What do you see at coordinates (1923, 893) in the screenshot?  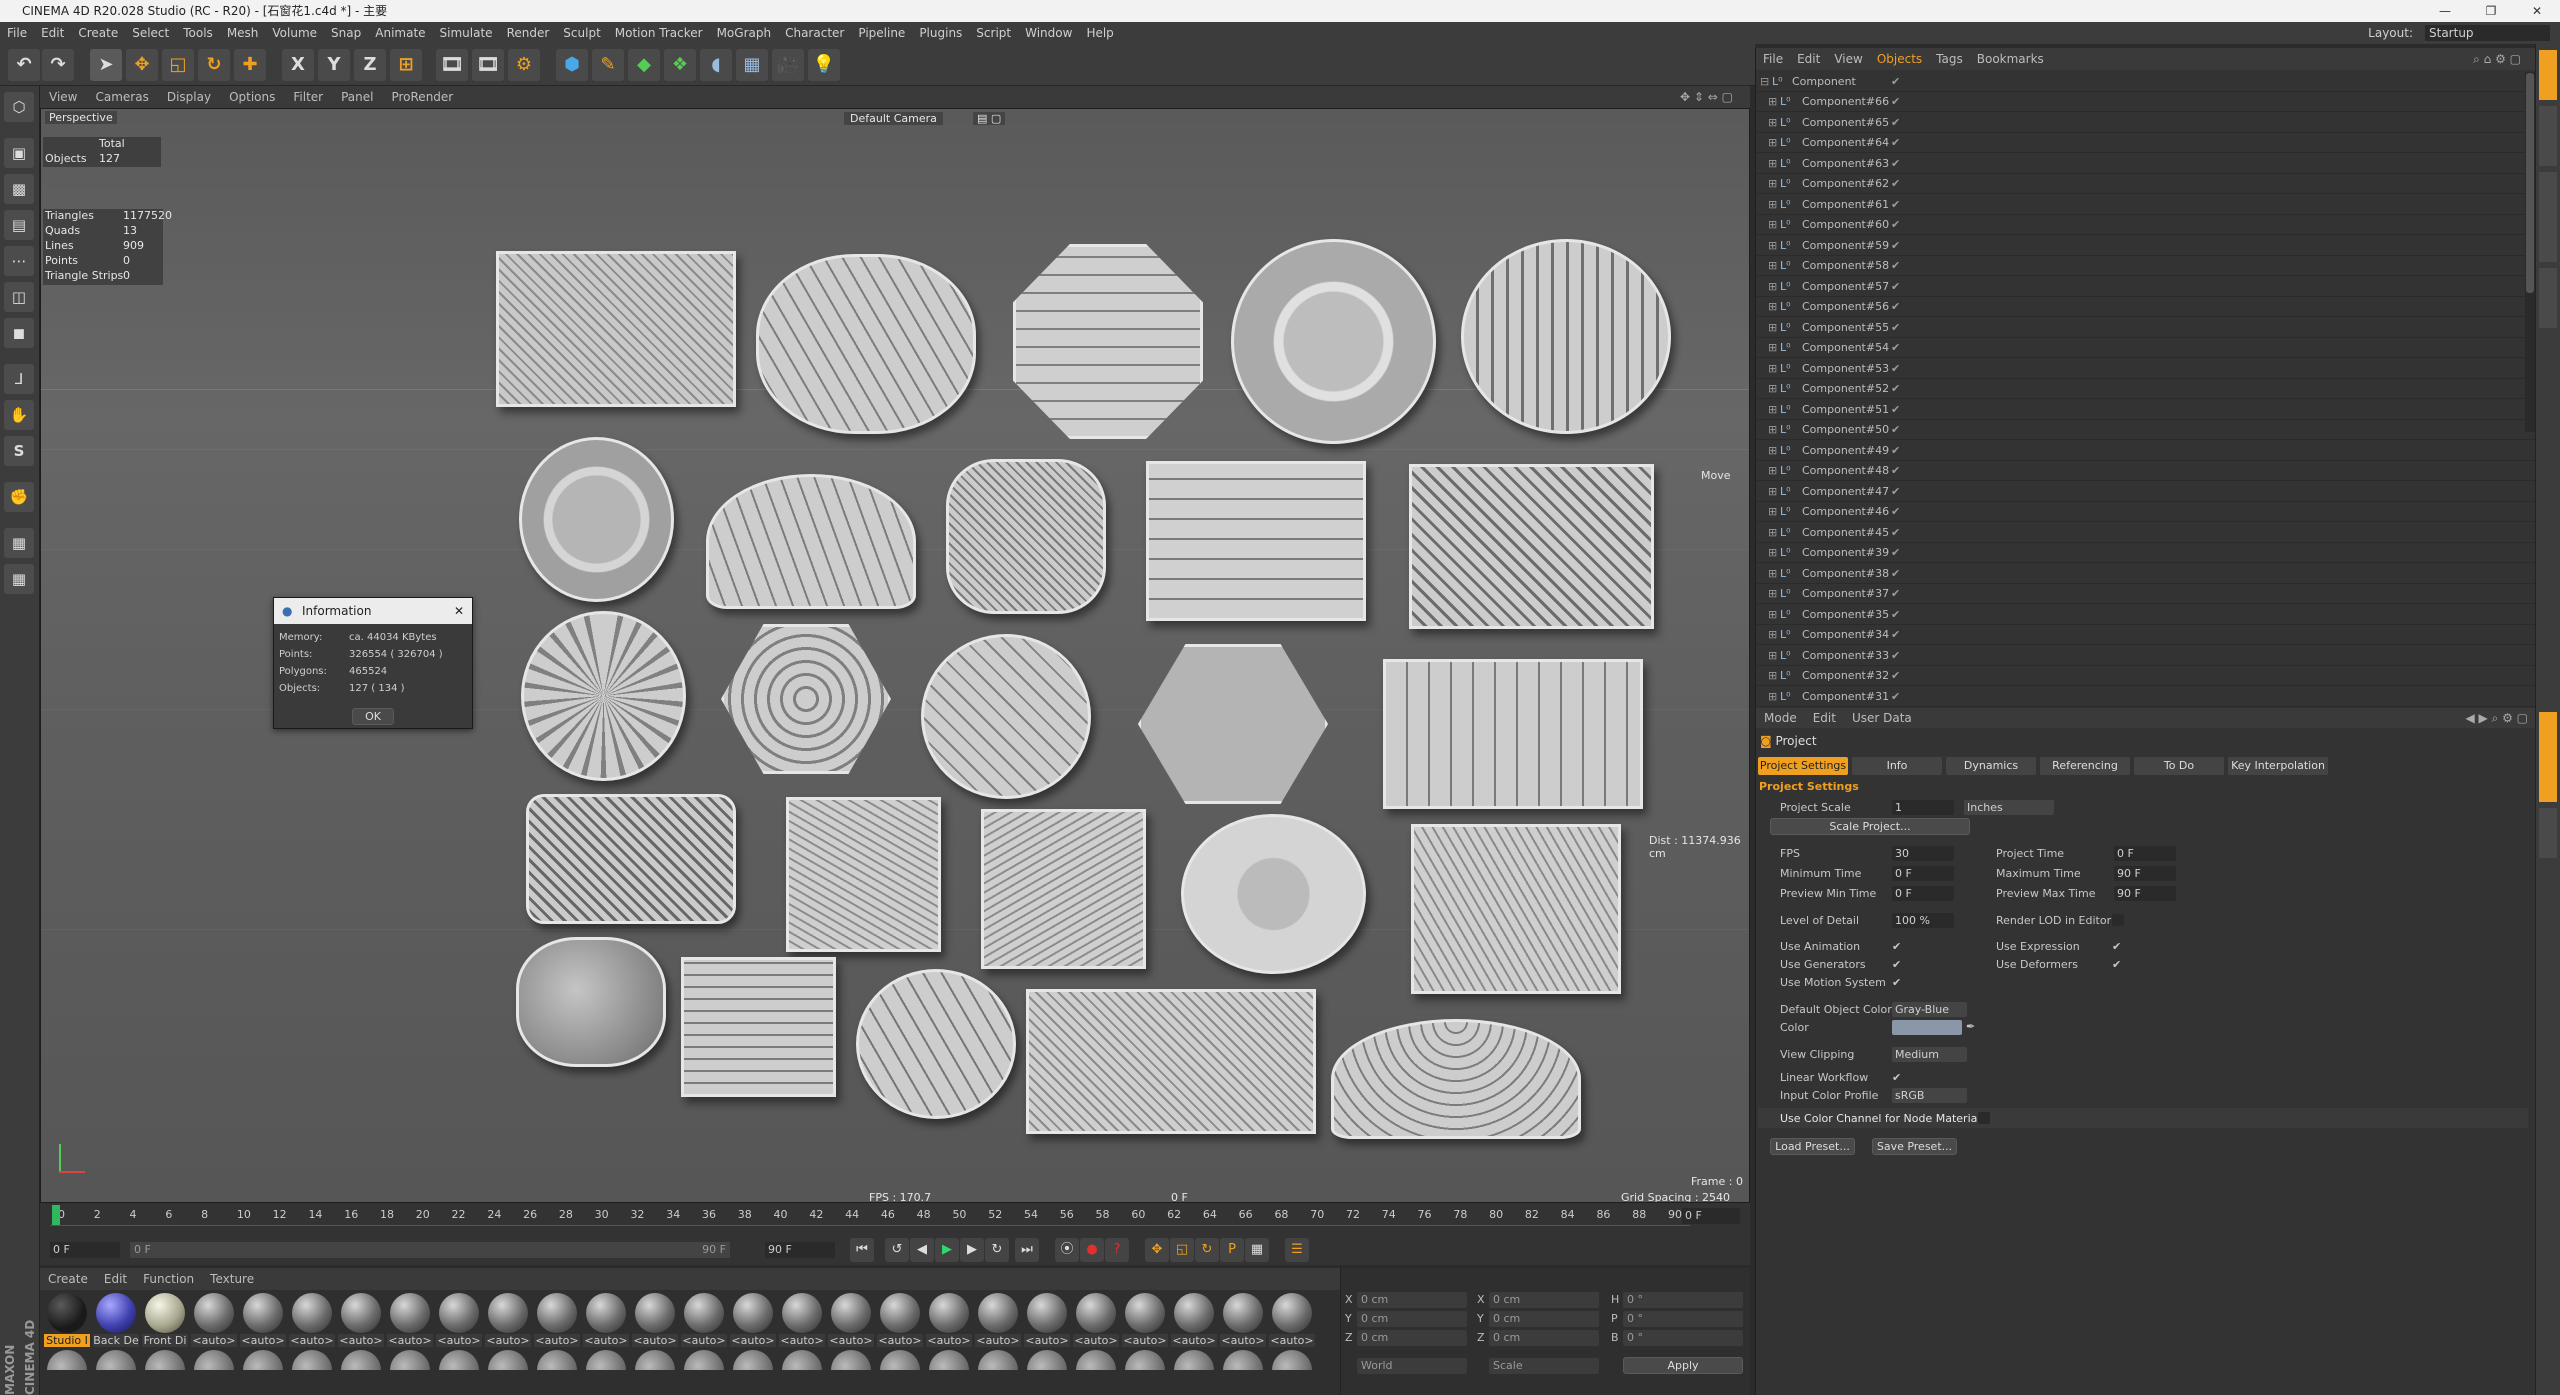 I see `preview-min-time-field: 0 F` at bounding box center [1923, 893].